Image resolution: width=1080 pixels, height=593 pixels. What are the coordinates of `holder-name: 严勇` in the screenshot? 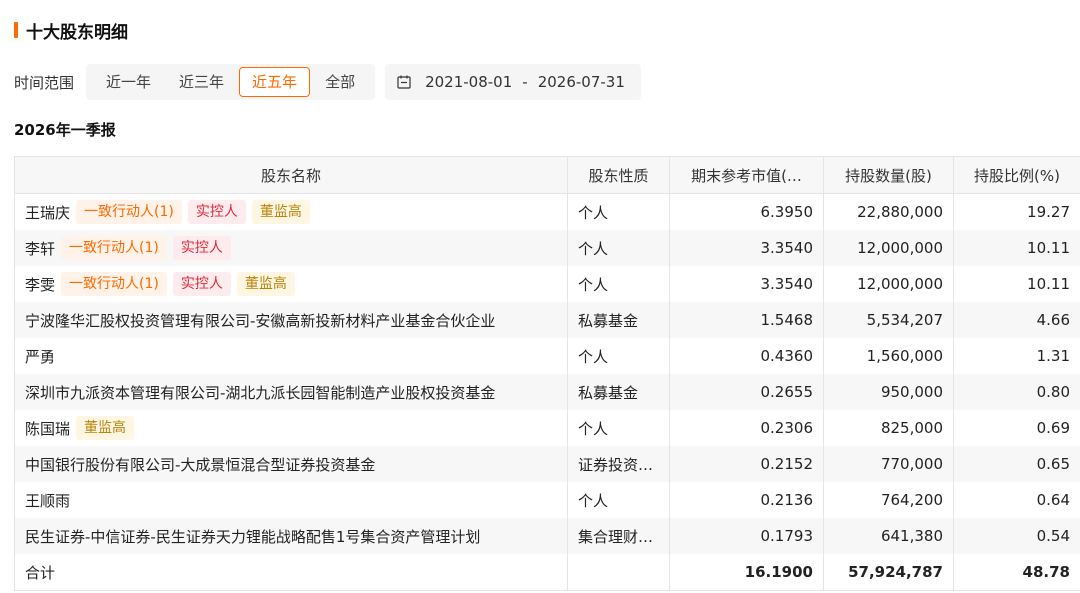 It's located at (40, 356).